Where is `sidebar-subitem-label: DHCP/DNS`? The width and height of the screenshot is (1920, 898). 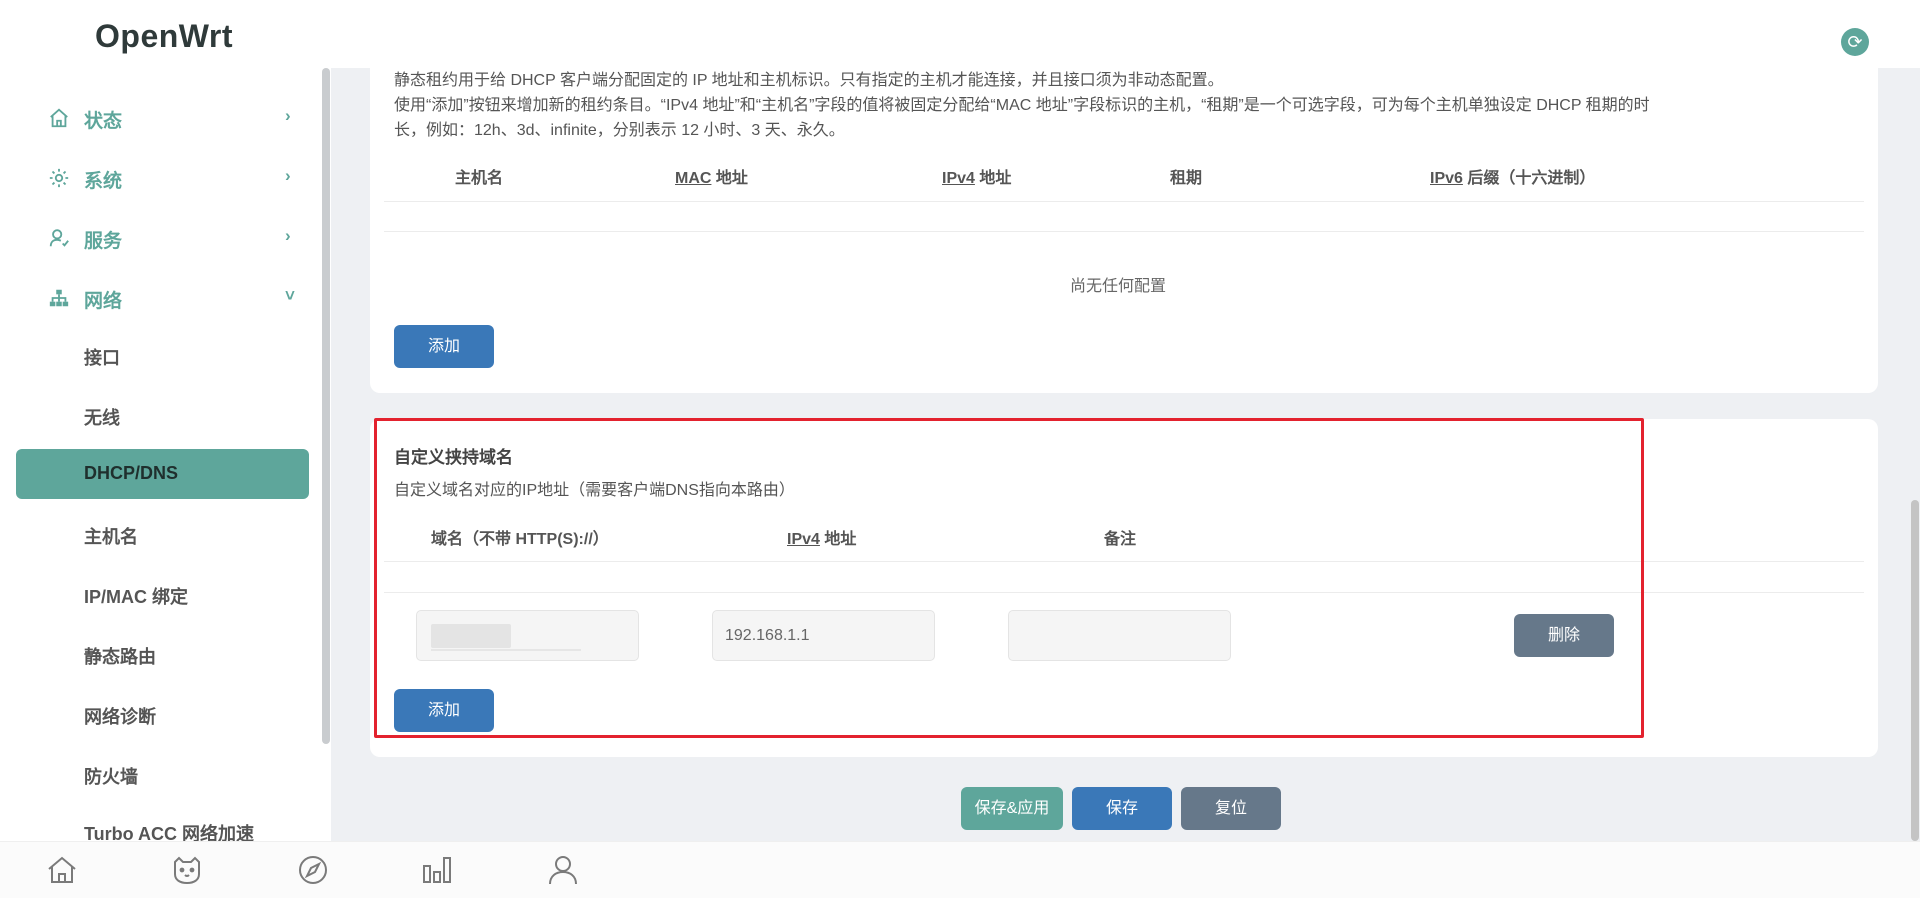
sidebar-subitem-label: DHCP/DNS is located at coordinates (131, 473).